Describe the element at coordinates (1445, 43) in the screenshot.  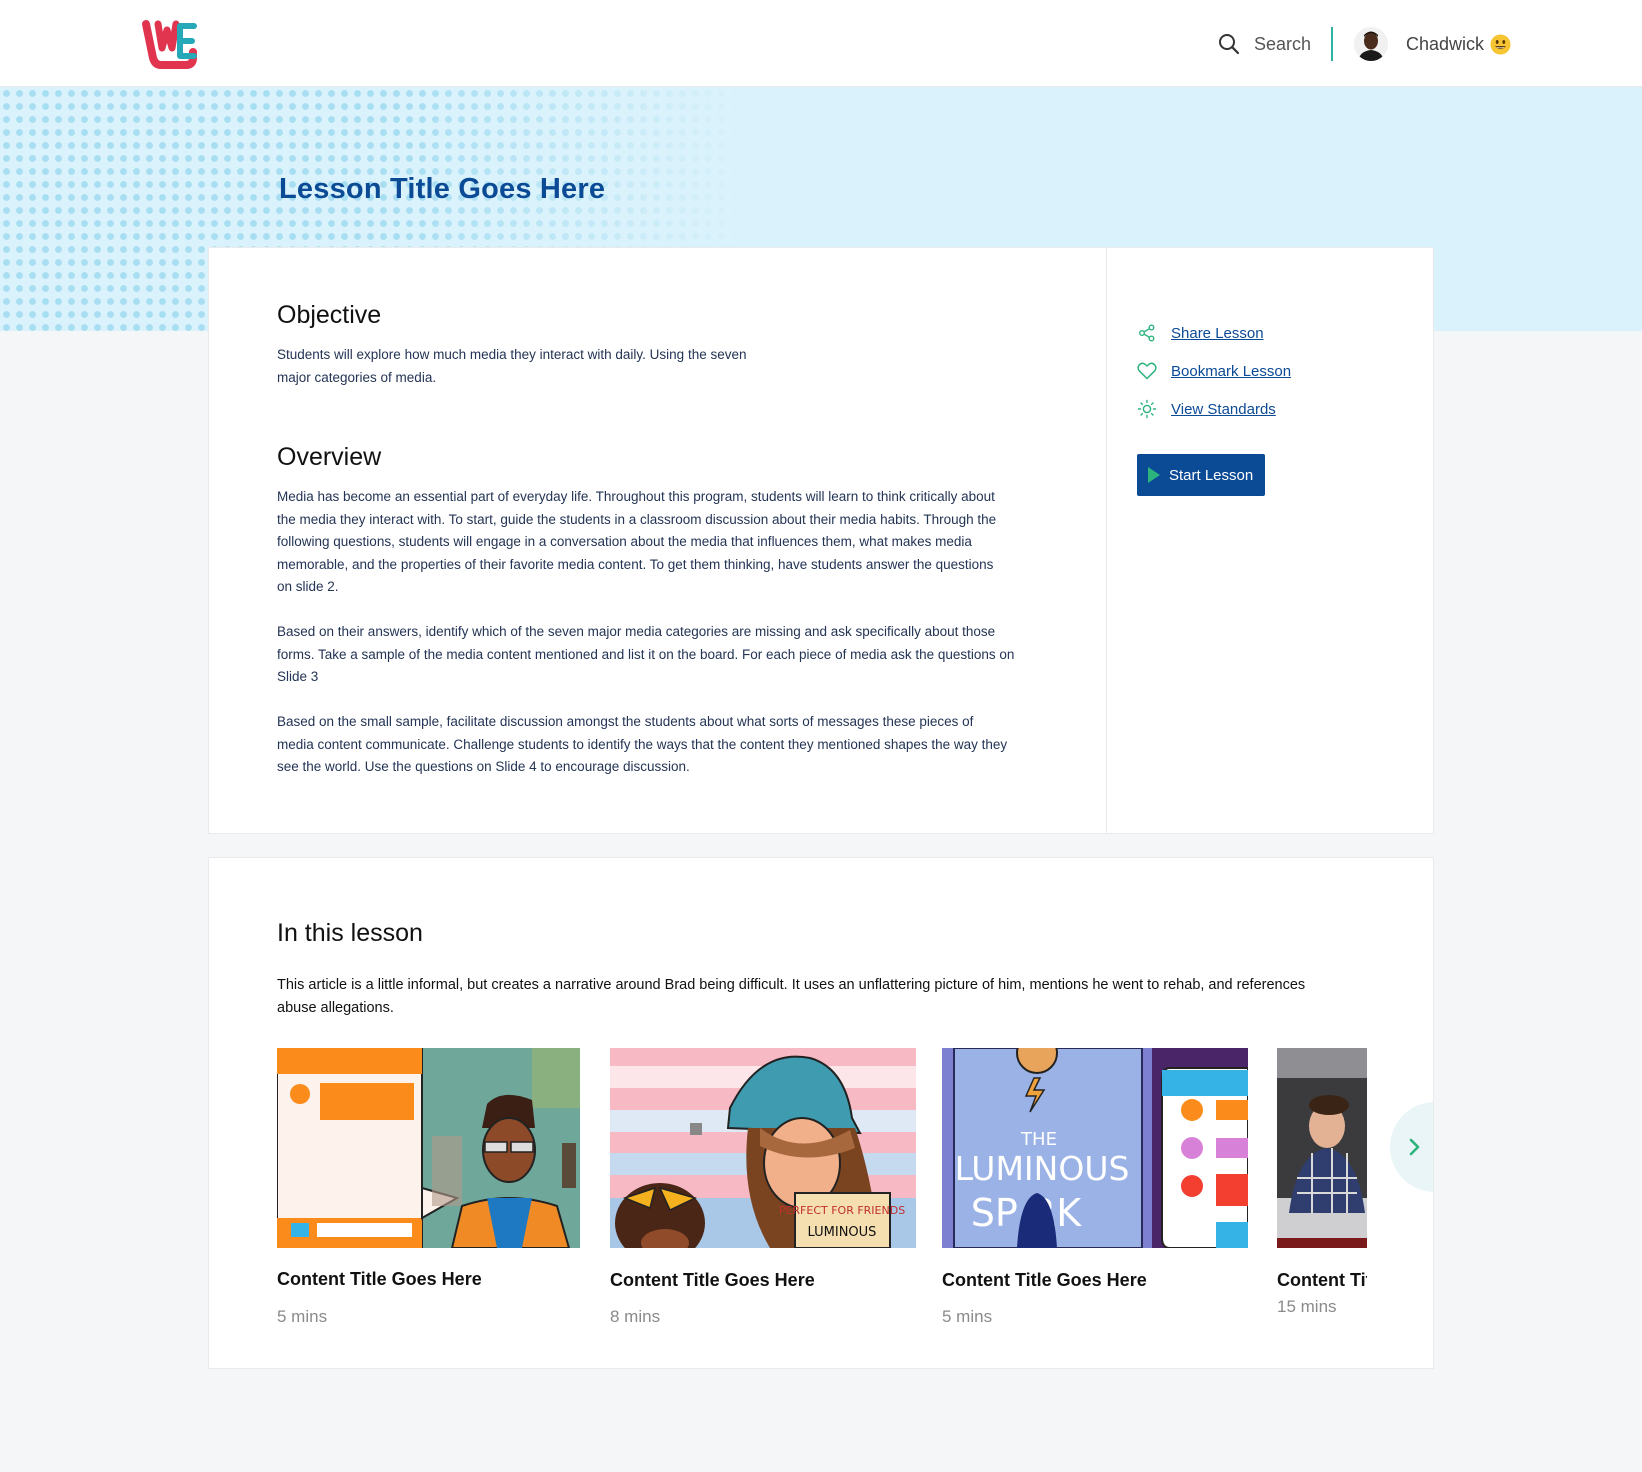
I see `user-name: Chadwick` at that location.